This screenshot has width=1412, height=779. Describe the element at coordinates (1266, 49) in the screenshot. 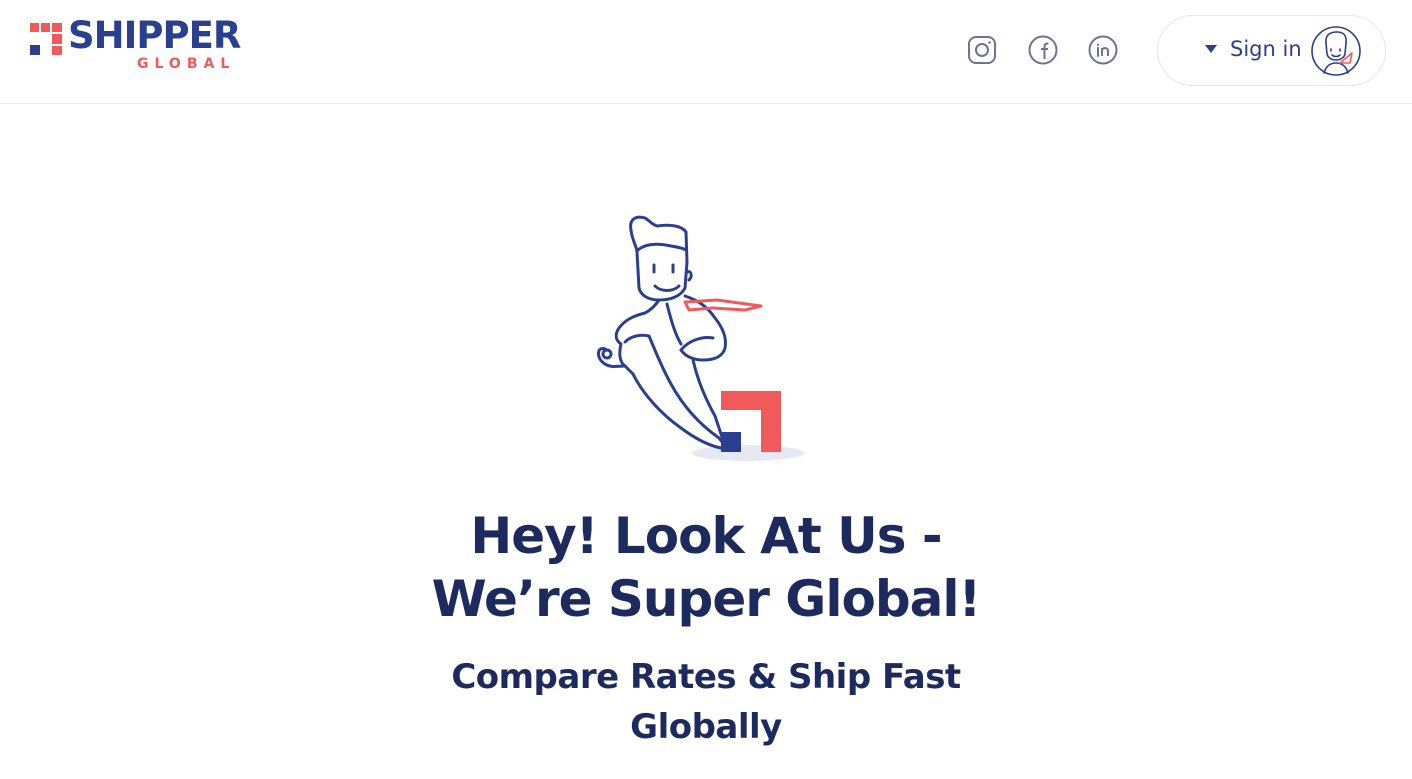

I see `sign-in-label: Sign in` at that location.